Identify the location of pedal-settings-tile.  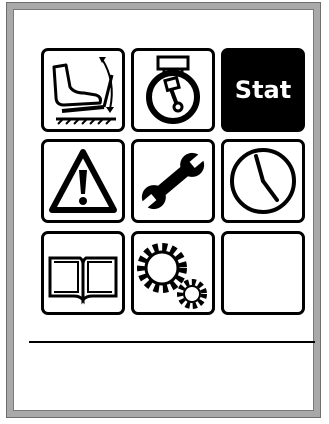
(83, 90).